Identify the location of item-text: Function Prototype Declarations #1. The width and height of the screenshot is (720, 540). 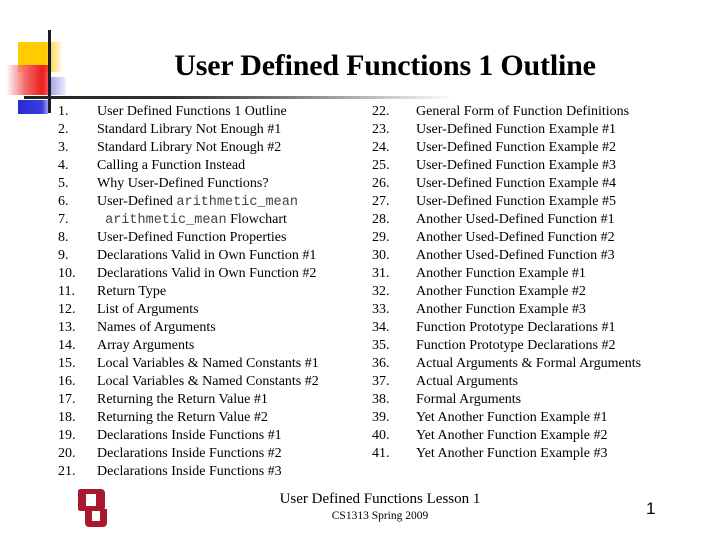
(515, 328).